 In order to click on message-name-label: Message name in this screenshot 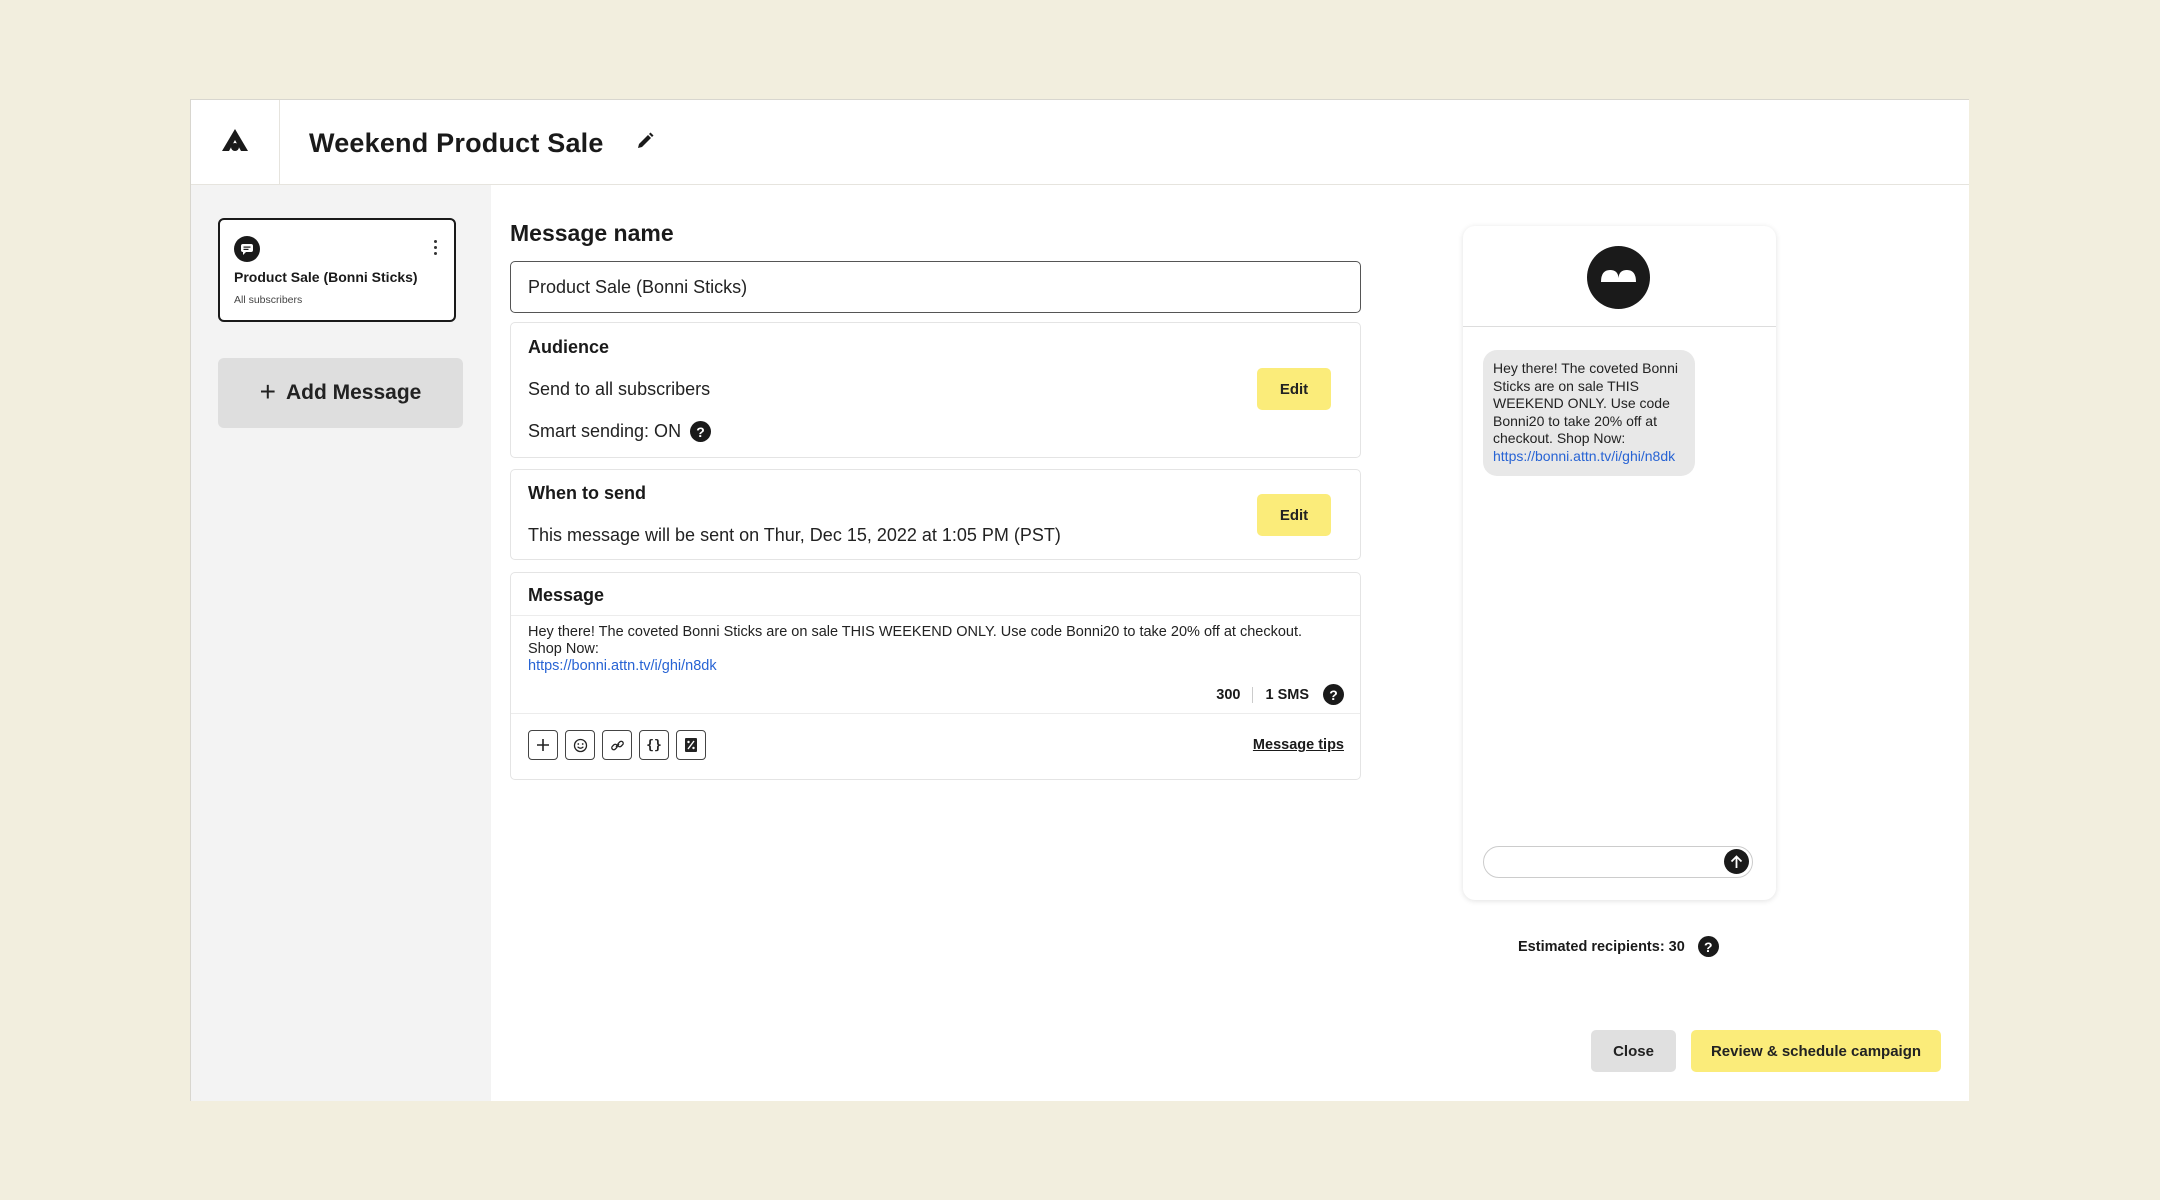, I will do `click(592, 233)`.